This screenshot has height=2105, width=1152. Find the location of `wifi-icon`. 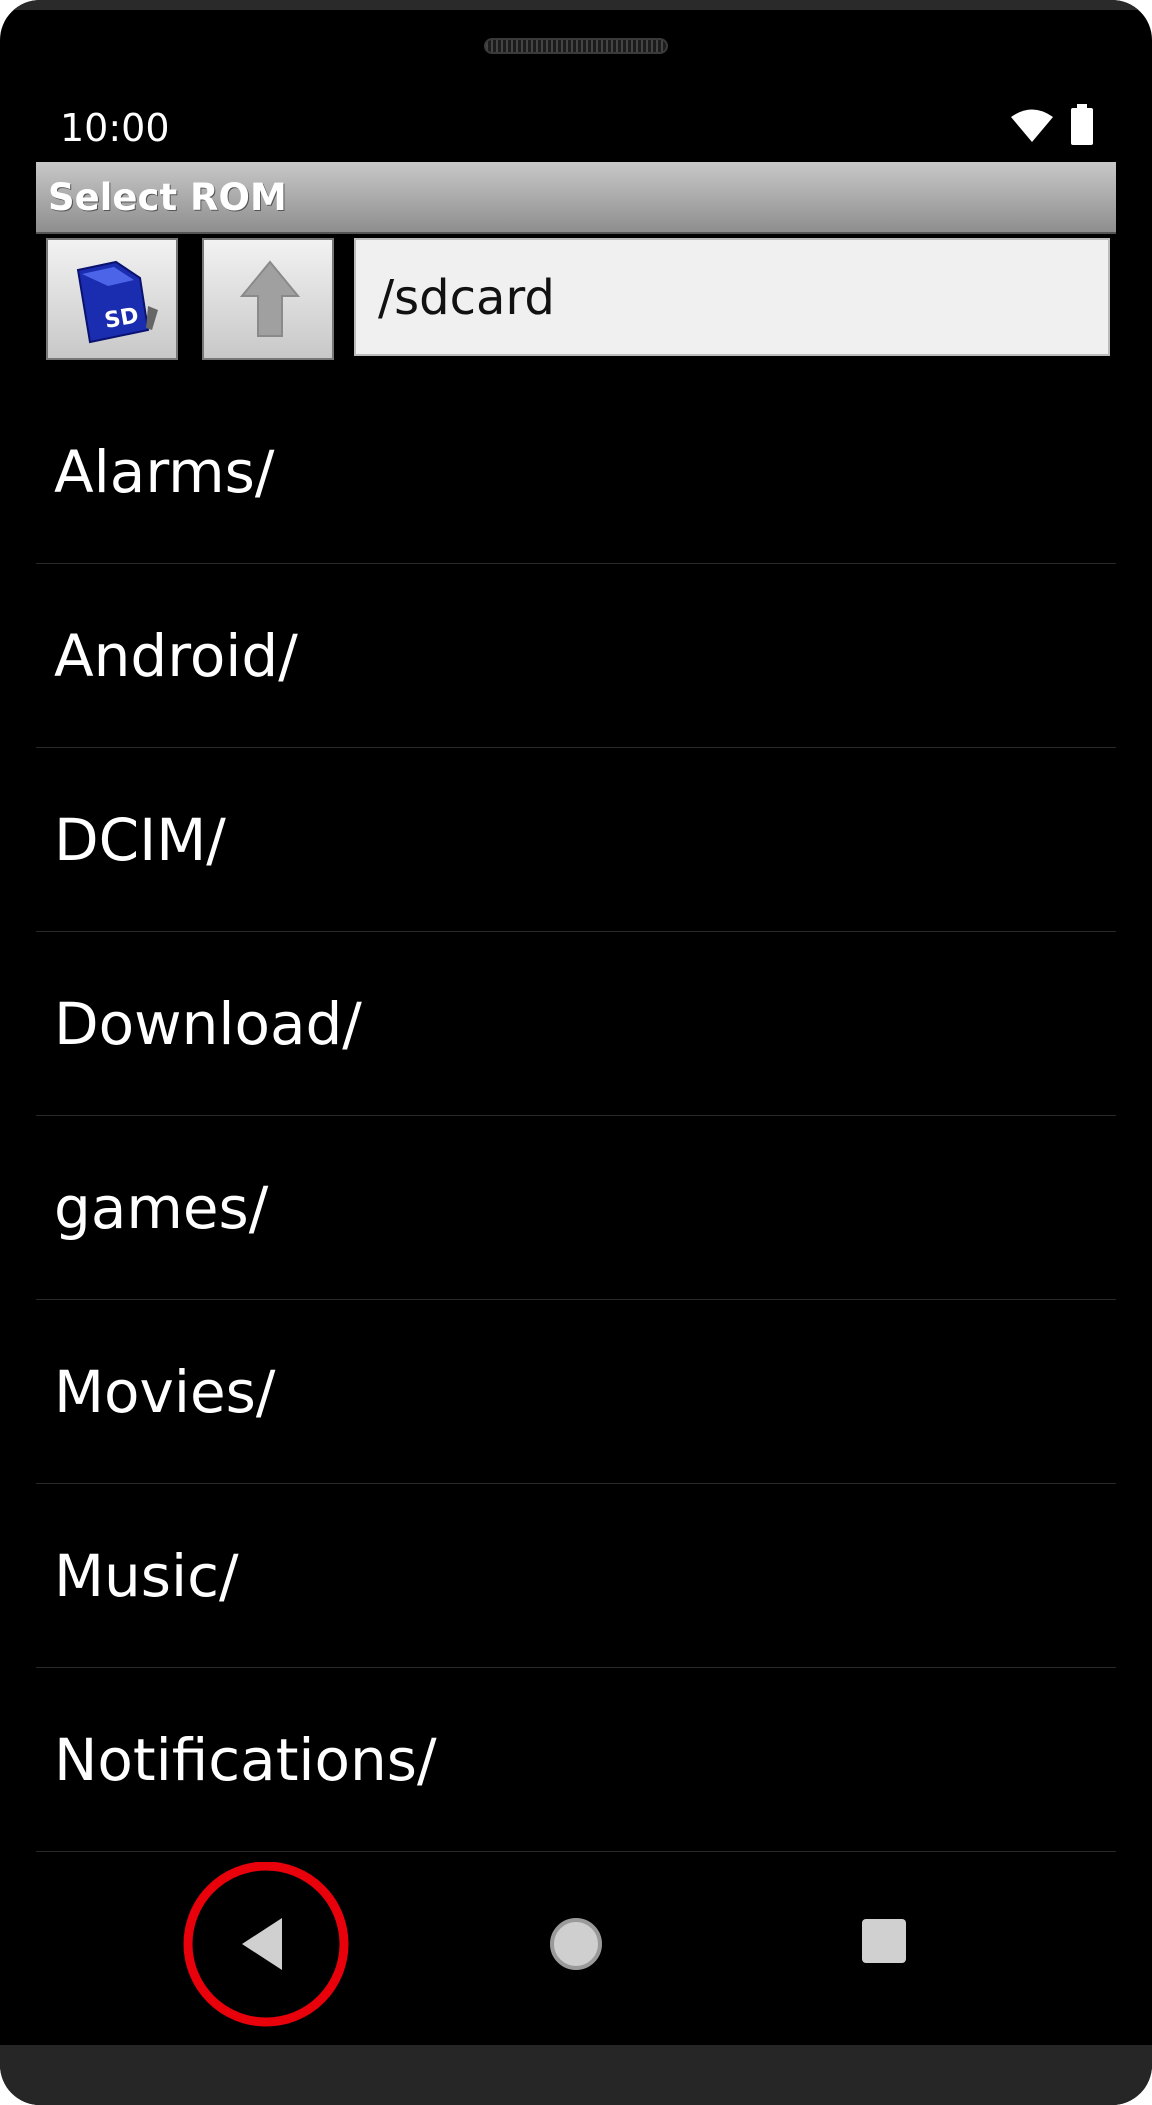

wifi-icon is located at coordinates (1032, 125).